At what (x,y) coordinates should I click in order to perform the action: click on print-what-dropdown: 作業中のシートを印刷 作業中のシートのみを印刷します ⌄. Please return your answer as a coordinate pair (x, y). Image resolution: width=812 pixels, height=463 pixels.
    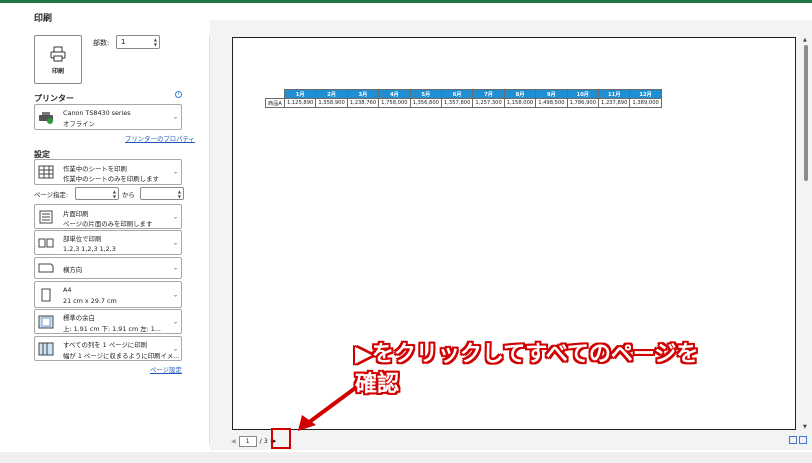
    Looking at the image, I should click on (108, 172).